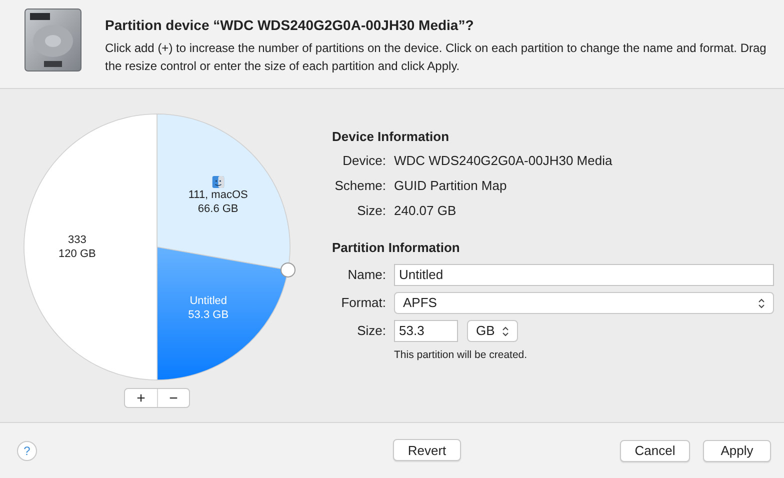 This screenshot has width=784, height=478. Describe the element at coordinates (504, 161) in the screenshot. I see `field-value: WDC WDS240G2G0A-00JH30 Media` at that location.